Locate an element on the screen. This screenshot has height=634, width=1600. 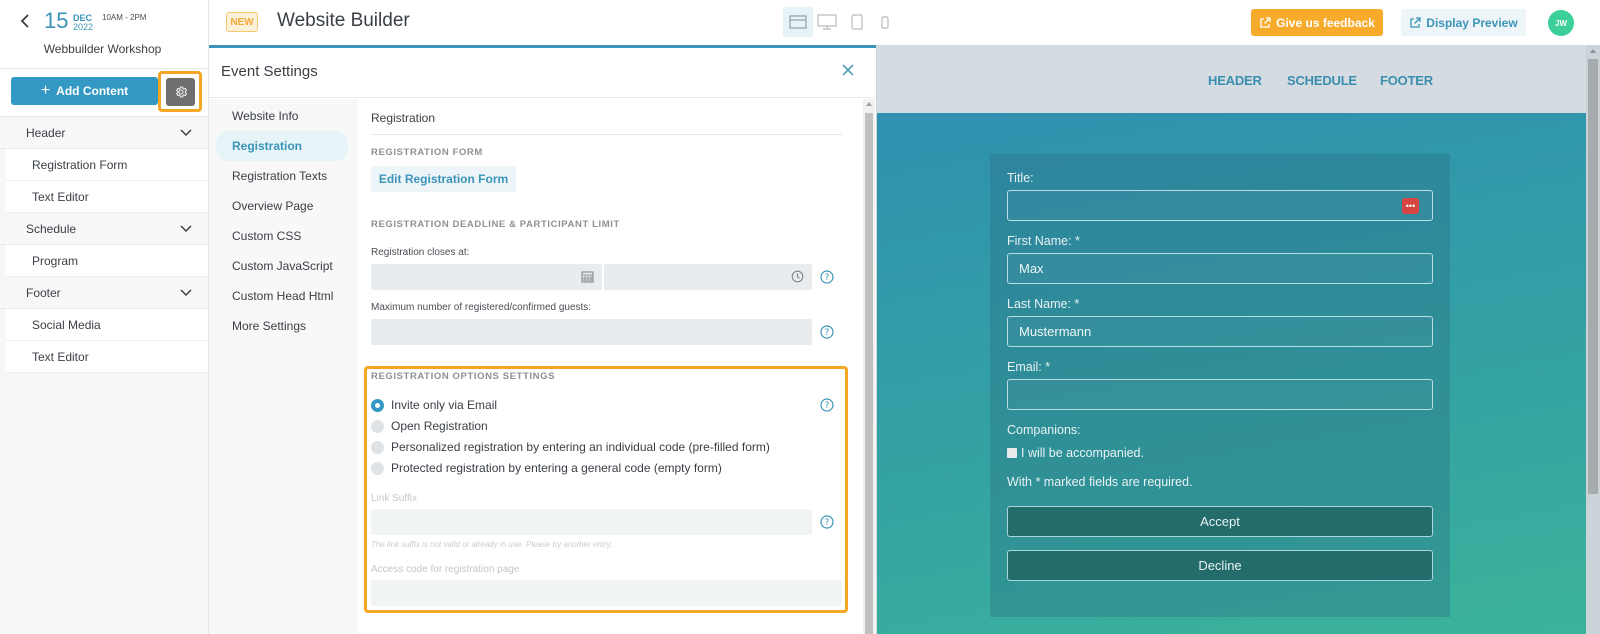
sidebar-item-registration-form: Registration Form is located at coordinates (107, 165).